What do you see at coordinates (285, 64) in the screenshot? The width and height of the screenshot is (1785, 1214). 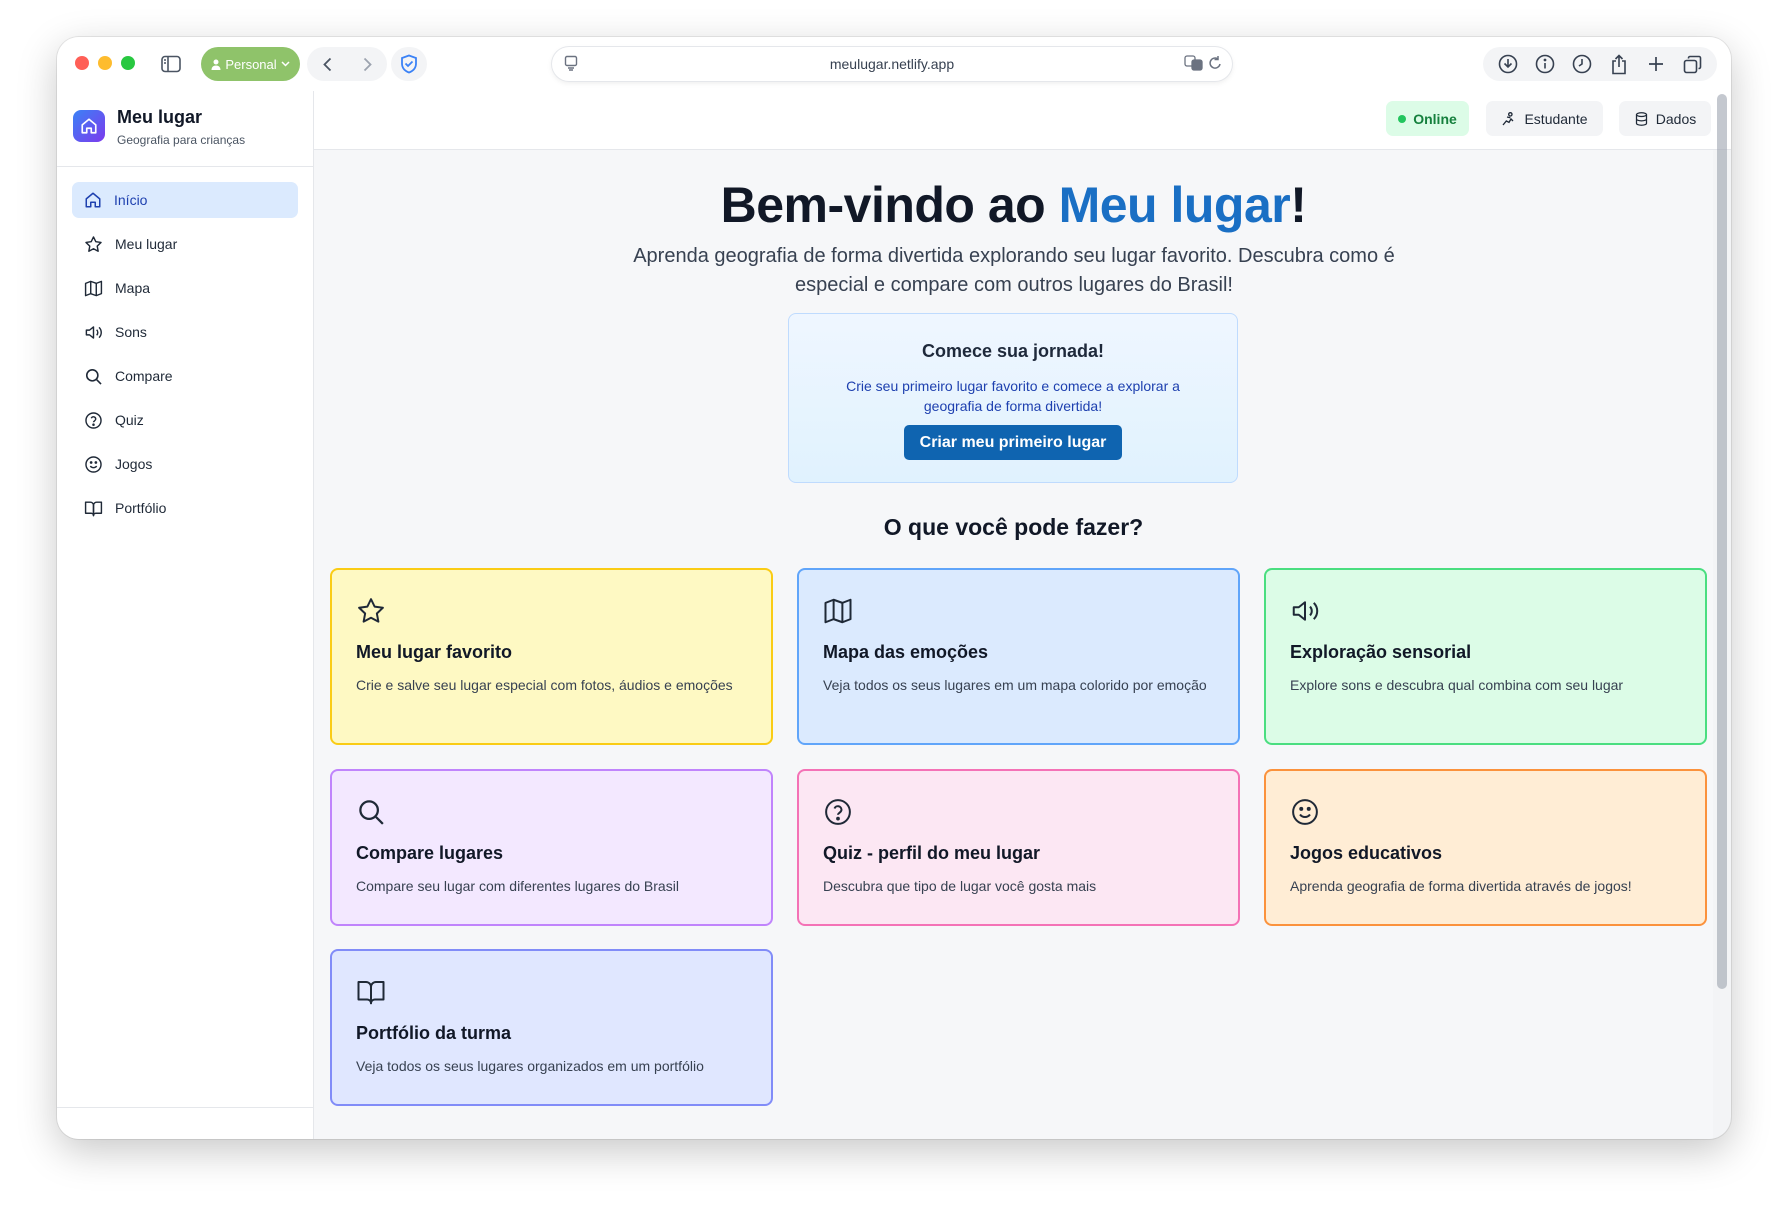 I see `chevron-down-icon` at bounding box center [285, 64].